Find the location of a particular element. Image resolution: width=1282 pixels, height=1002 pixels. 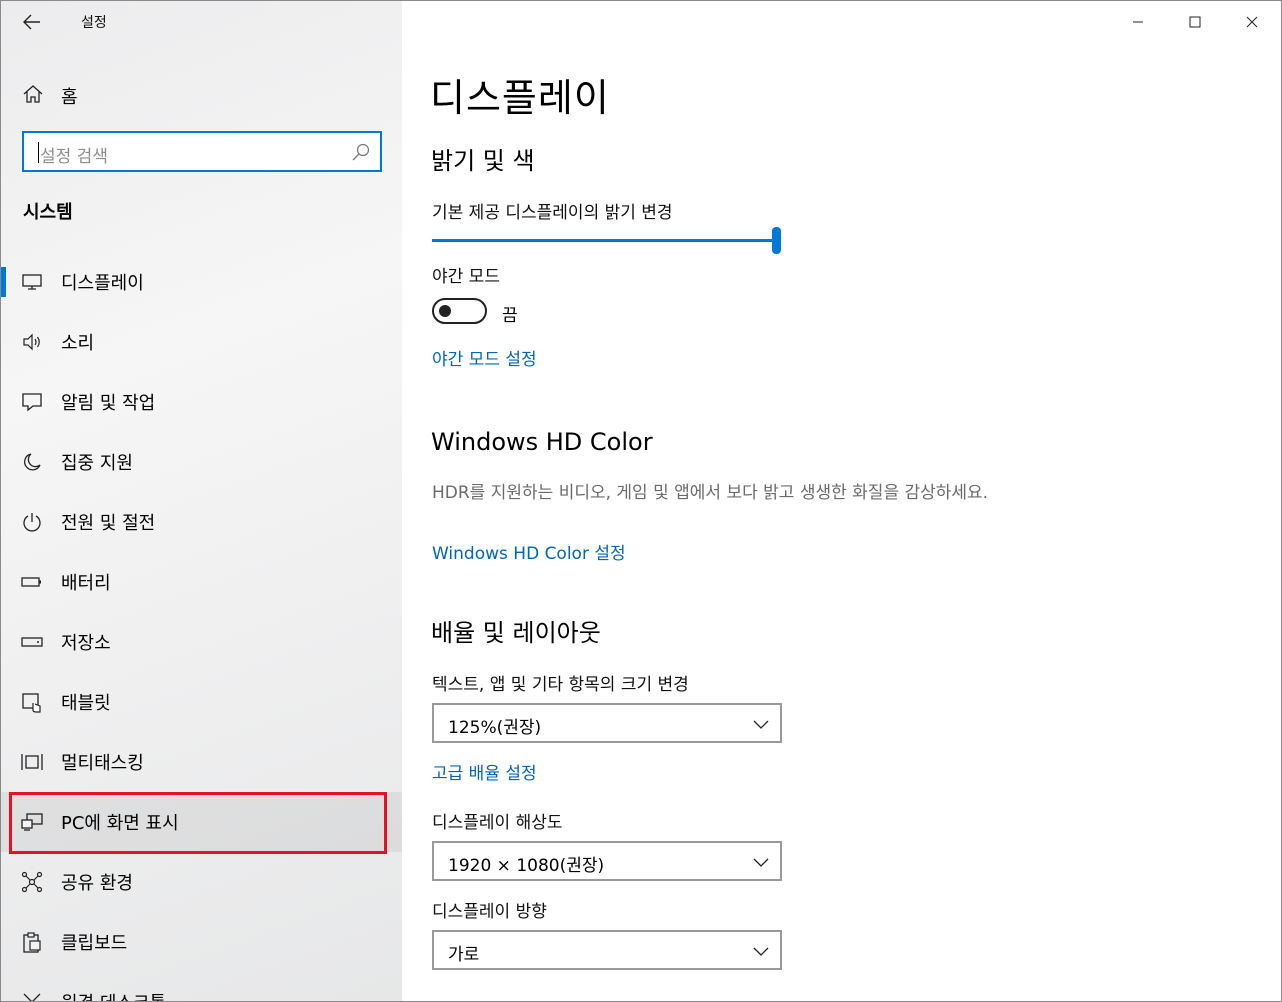

maximize-icon is located at coordinates (1195, 22).